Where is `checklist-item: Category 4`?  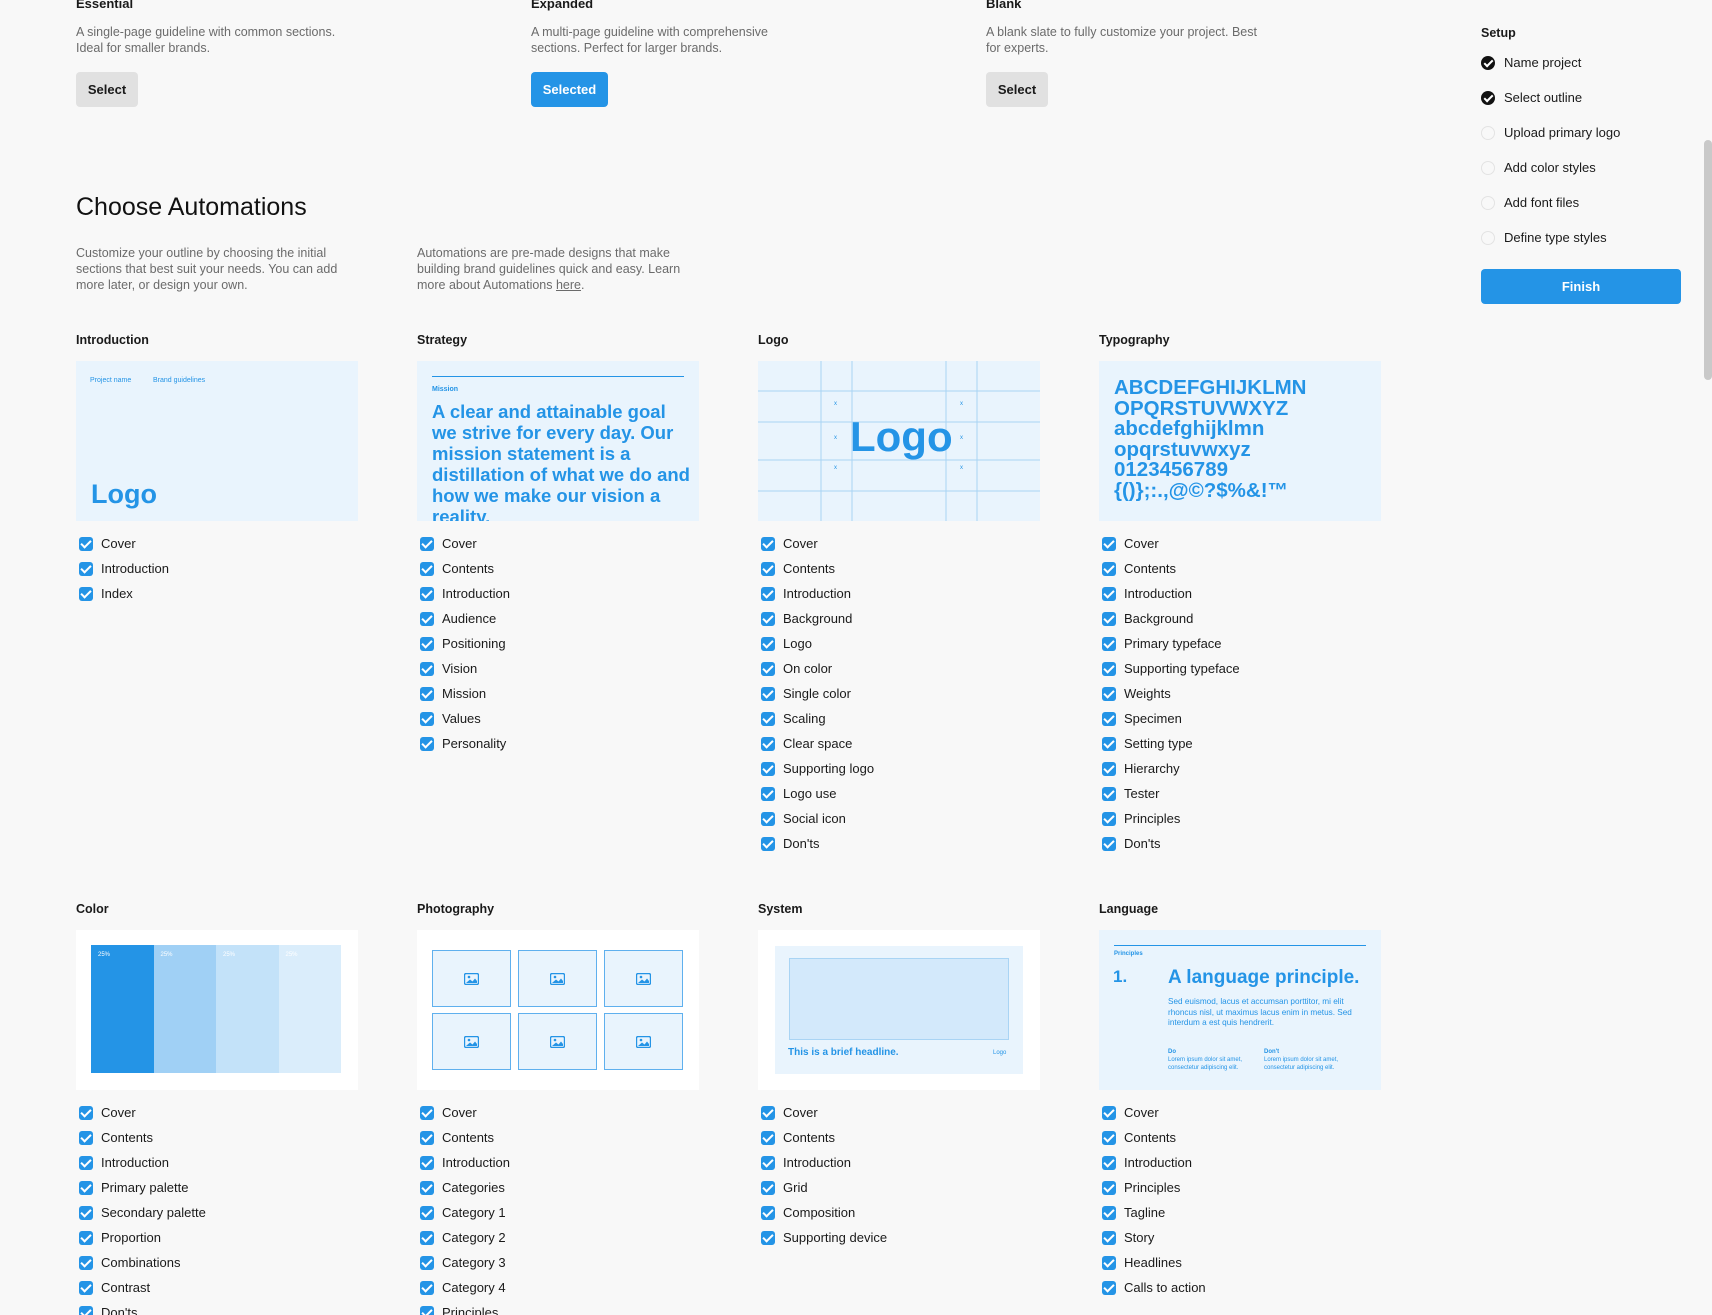
checklist-item: Category 4 is located at coordinates (558, 1287).